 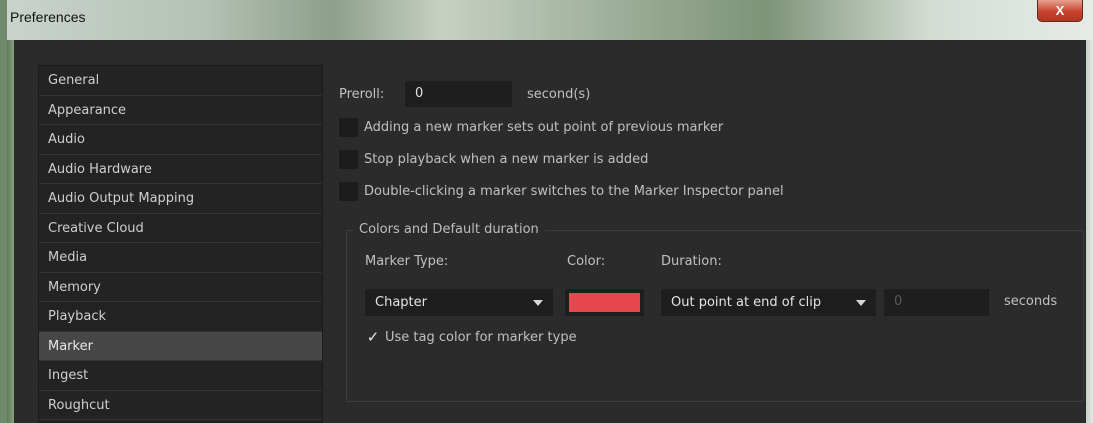 I want to click on sidebar-item-roughcut: Roughcut, so click(x=180, y=405).